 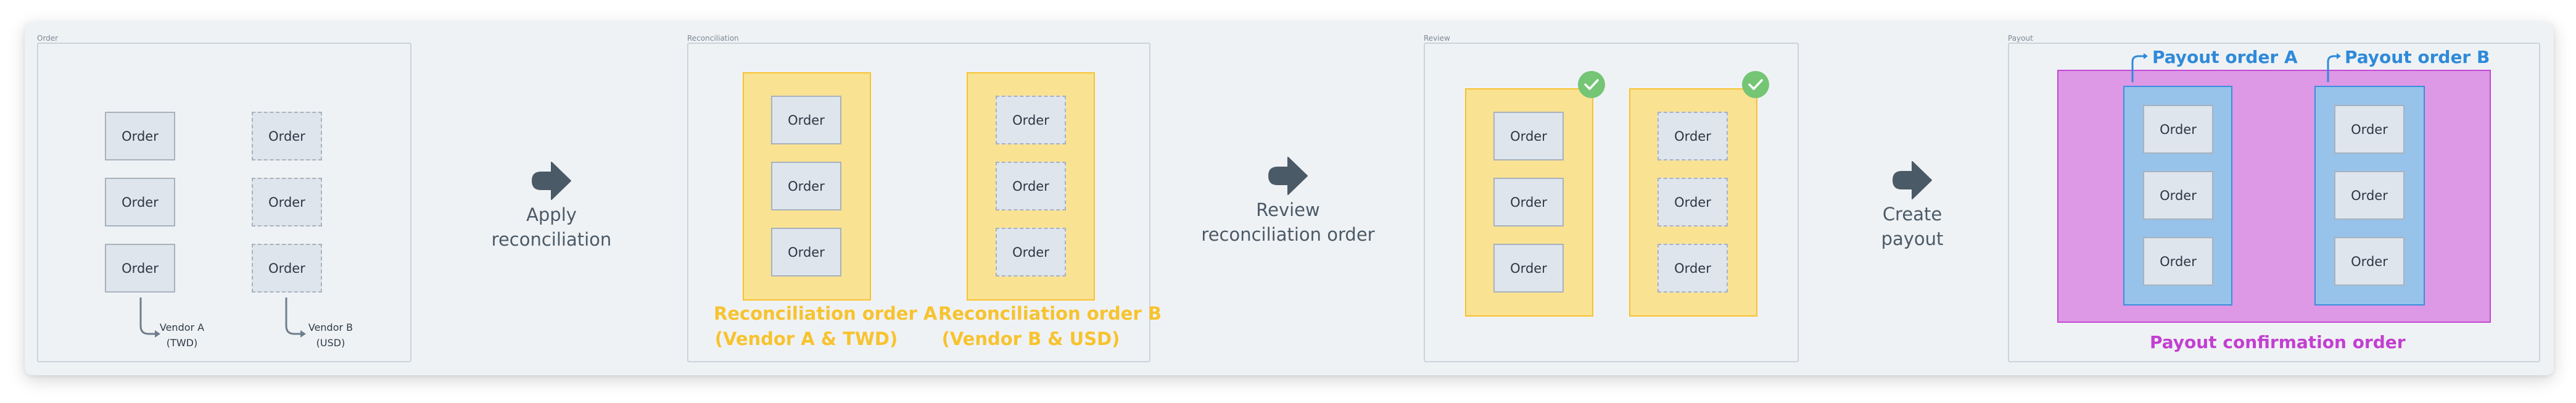 I want to click on payout-order-b-label: Payout order B, so click(x=2417, y=57).